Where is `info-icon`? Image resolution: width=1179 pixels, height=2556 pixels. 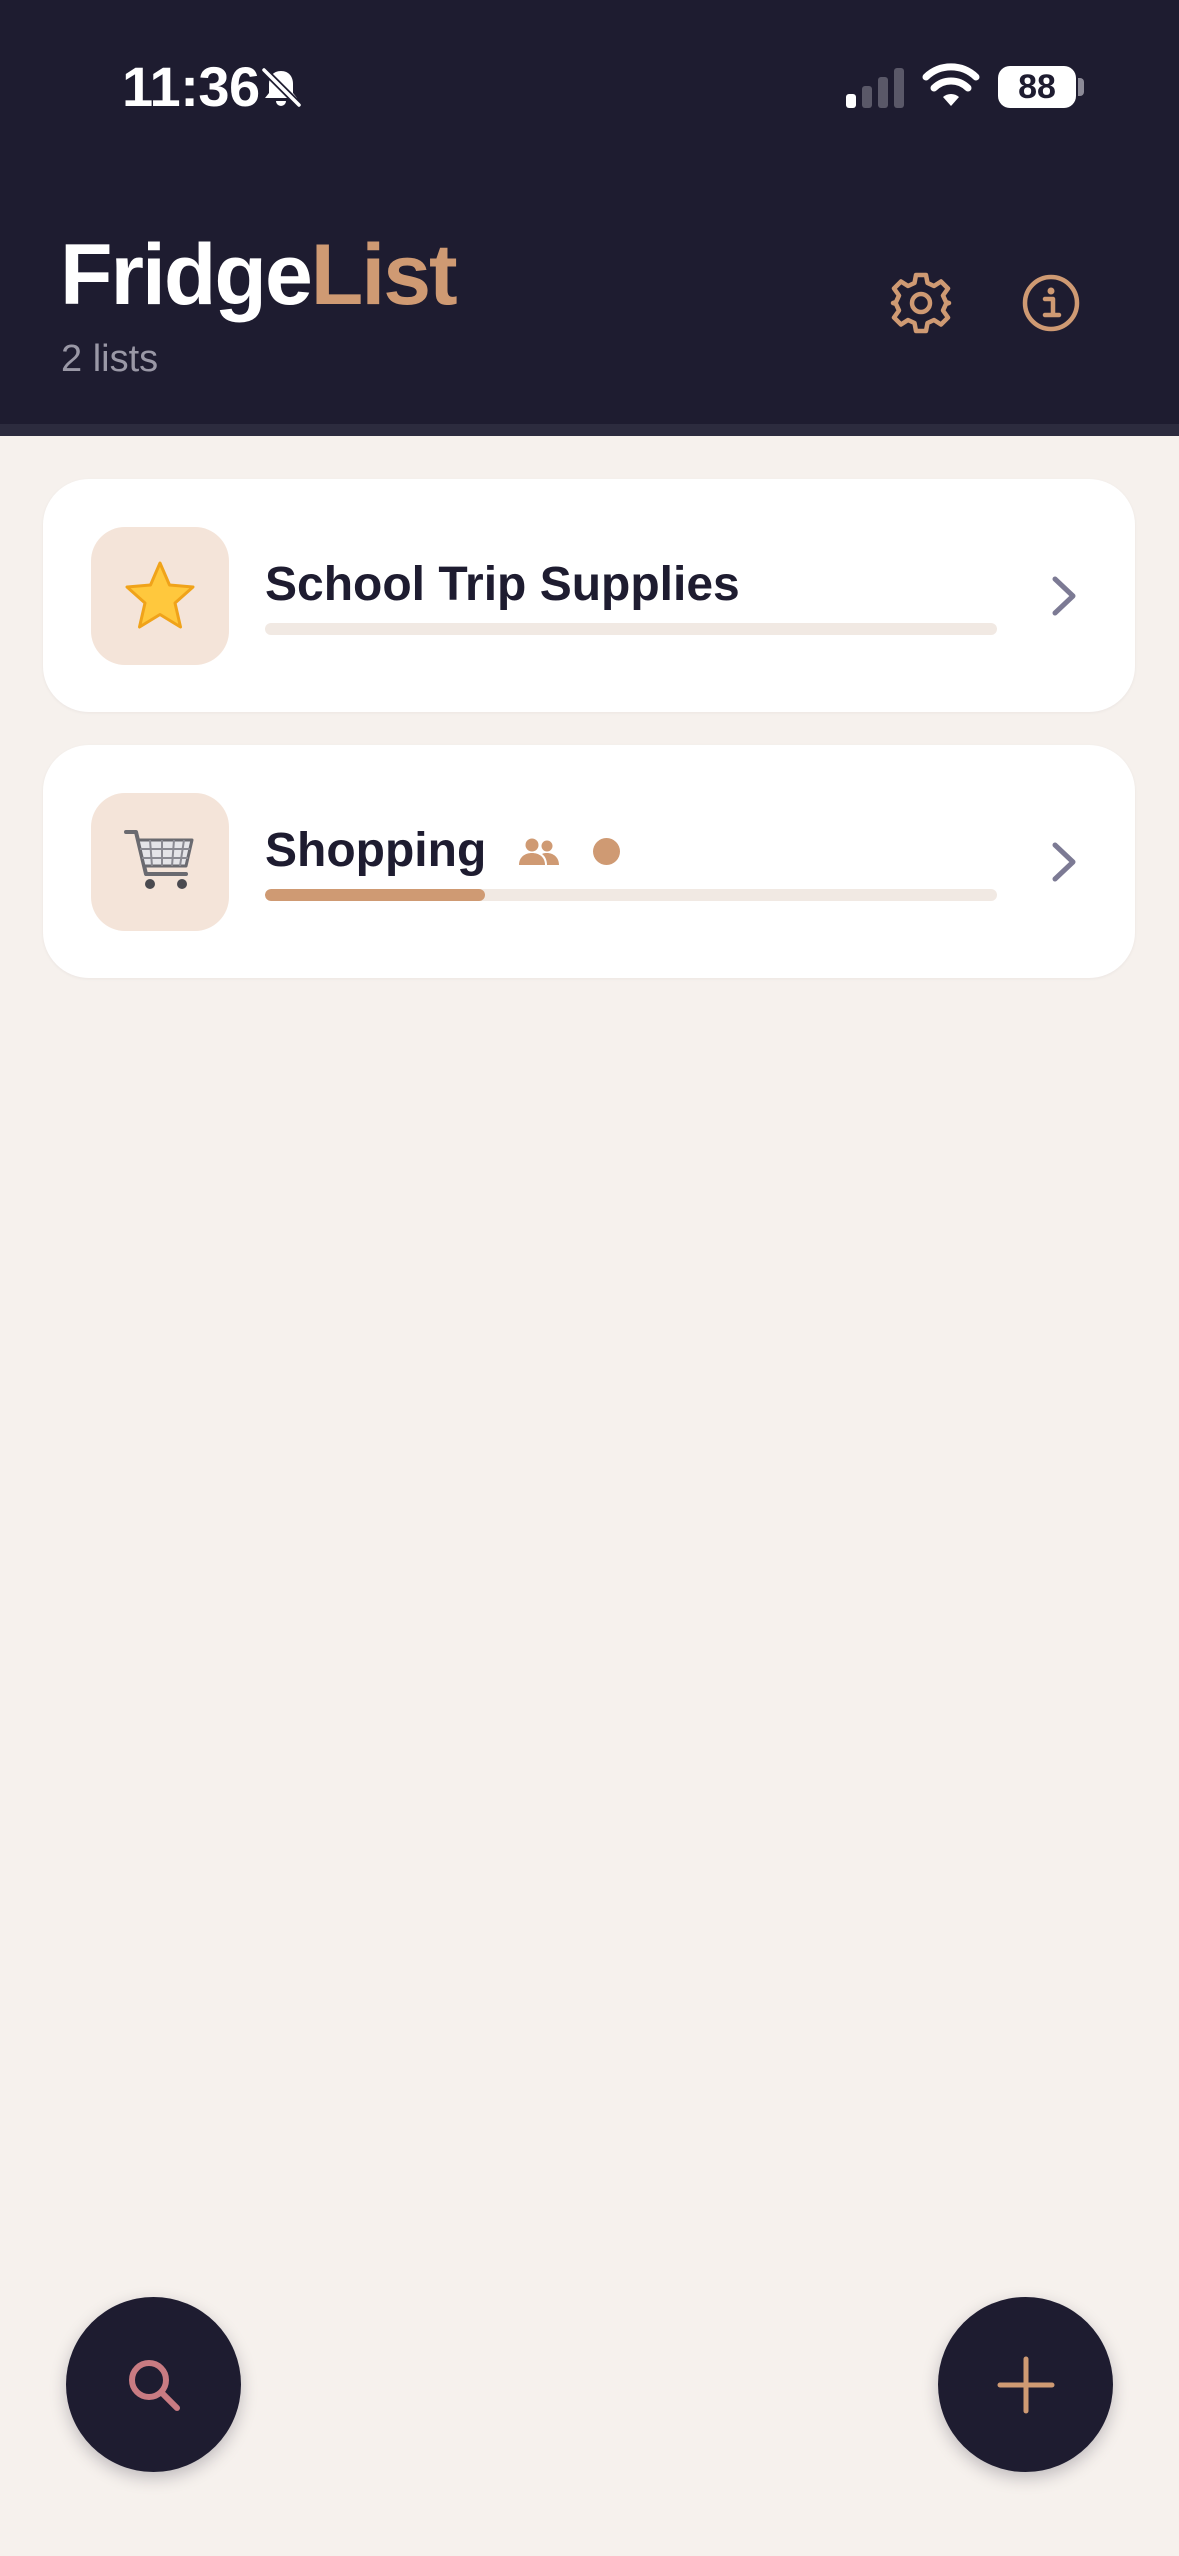
info-icon is located at coordinates (1051, 303).